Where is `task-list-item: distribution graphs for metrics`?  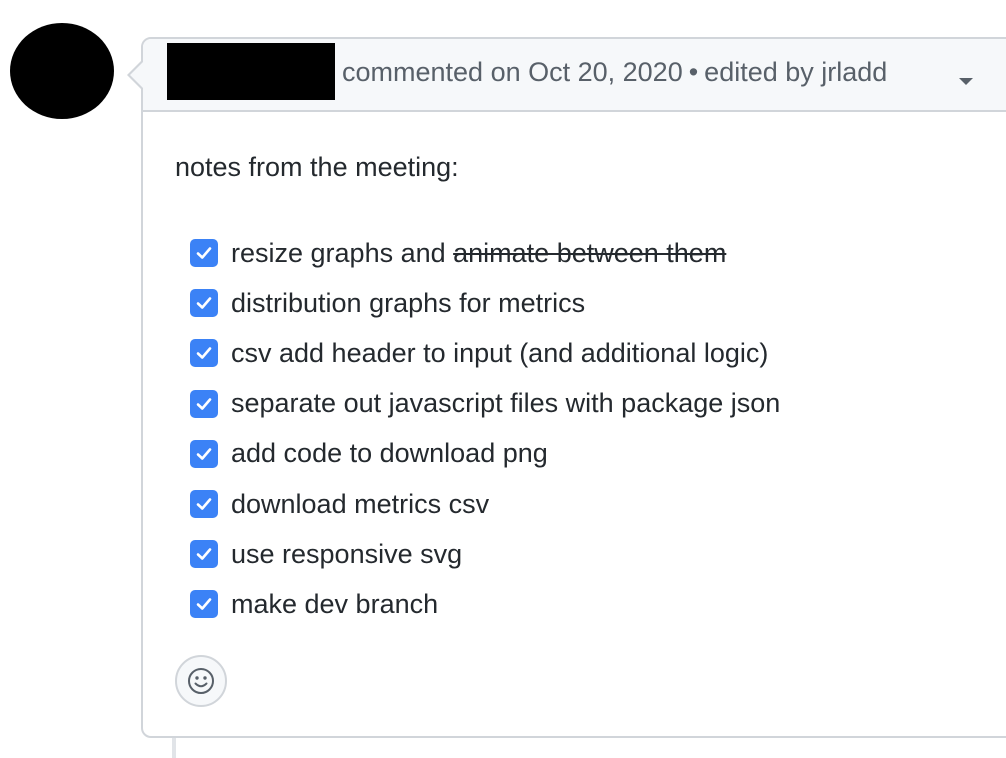 task-list-item: distribution graphs for metrics is located at coordinates (485, 303).